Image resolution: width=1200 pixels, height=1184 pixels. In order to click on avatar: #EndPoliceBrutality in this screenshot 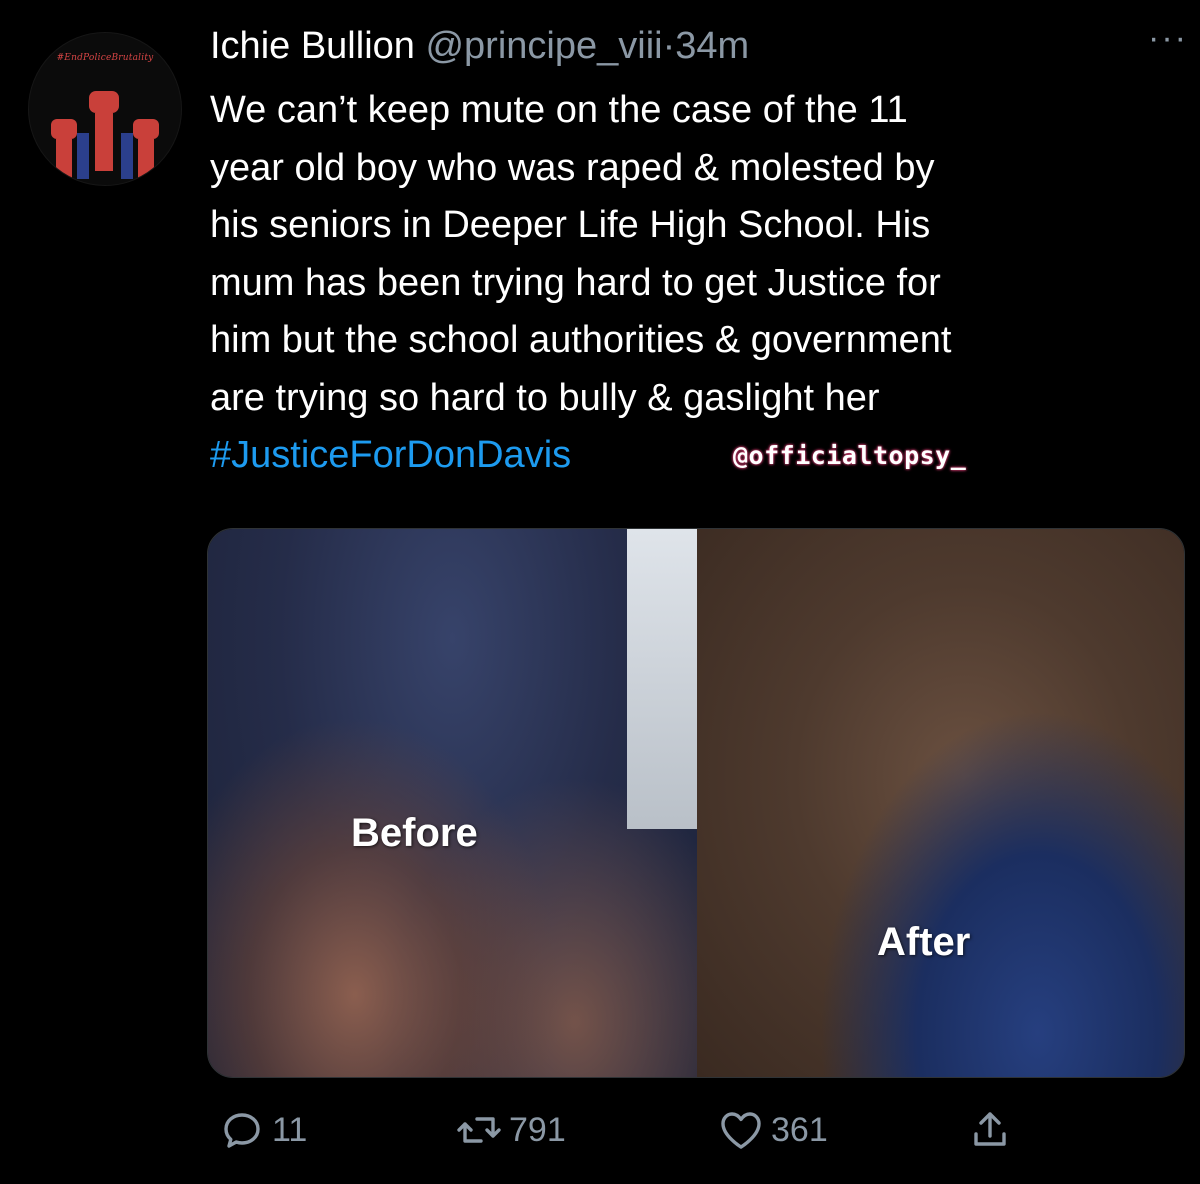, I will do `click(105, 109)`.